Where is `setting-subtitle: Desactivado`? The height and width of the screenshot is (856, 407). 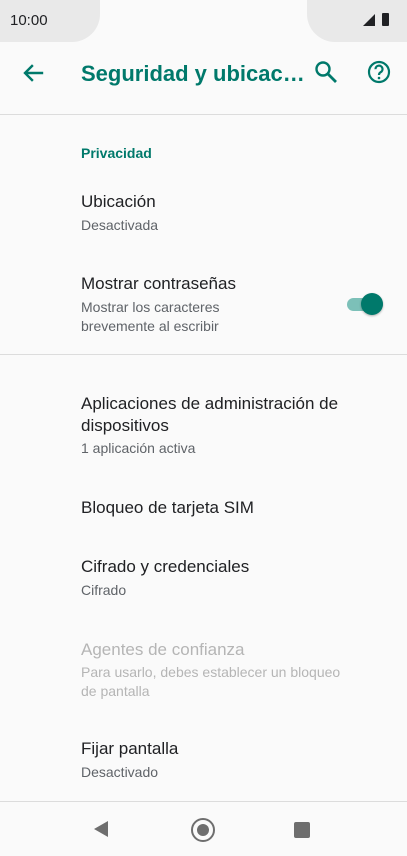 setting-subtitle: Desactivado is located at coordinates (120, 772).